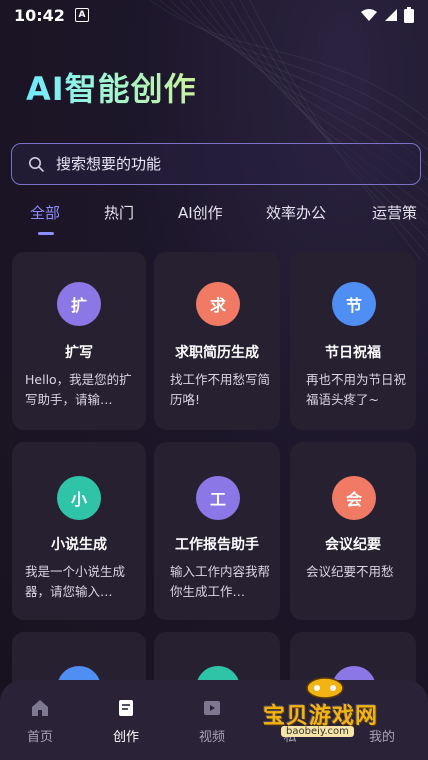 The height and width of the screenshot is (760, 428). Describe the element at coordinates (45, 212) in the screenshot. I see `tab-all: 全部` at that location.